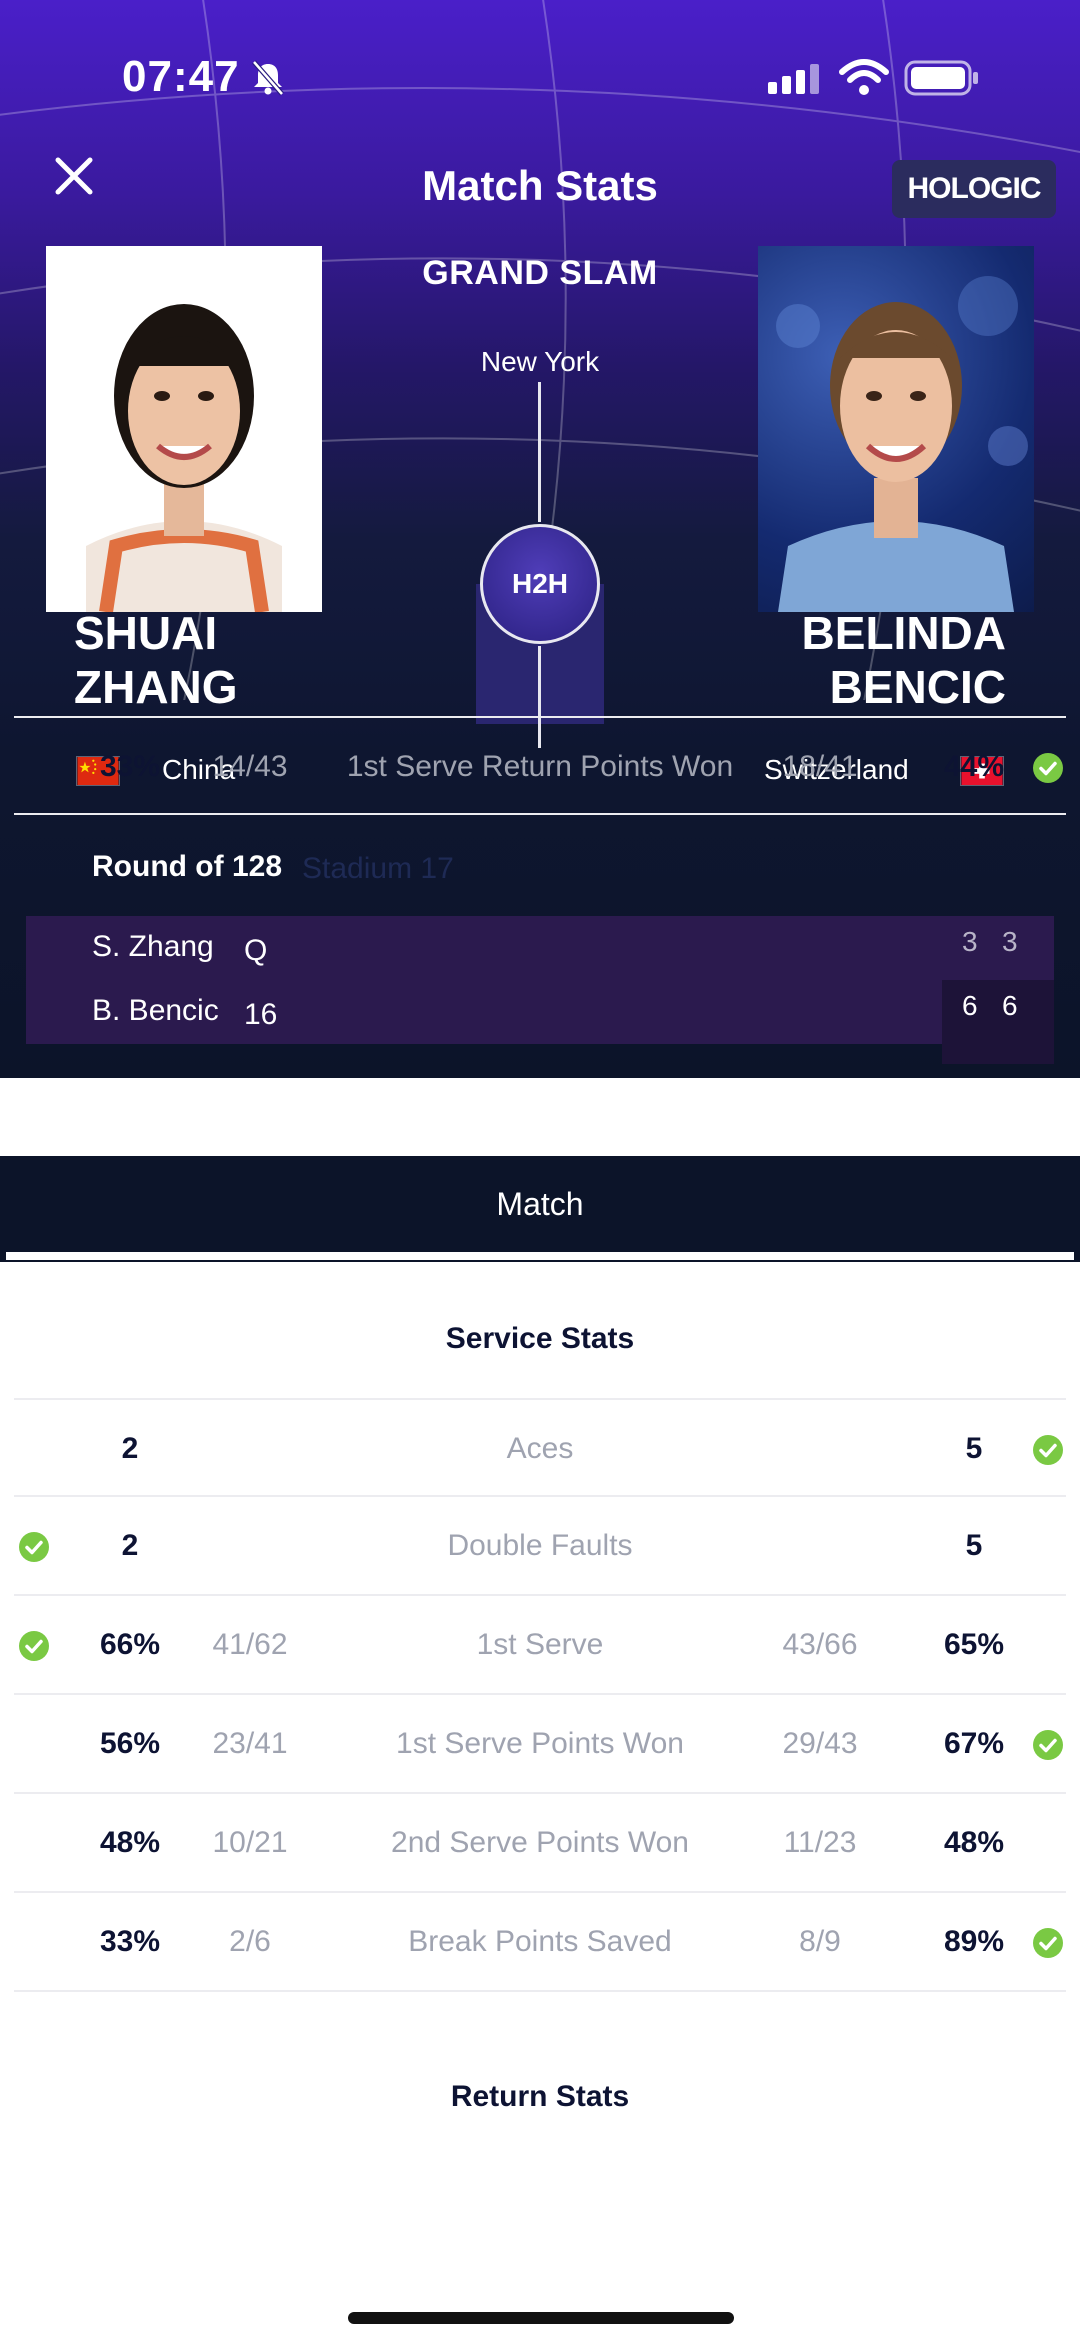 This screenshot has height=2347, width=1080. What do you see at coordinates (540, 361) in the screenshot?
I see `city-label: New York` at bounding box center [540, 361].